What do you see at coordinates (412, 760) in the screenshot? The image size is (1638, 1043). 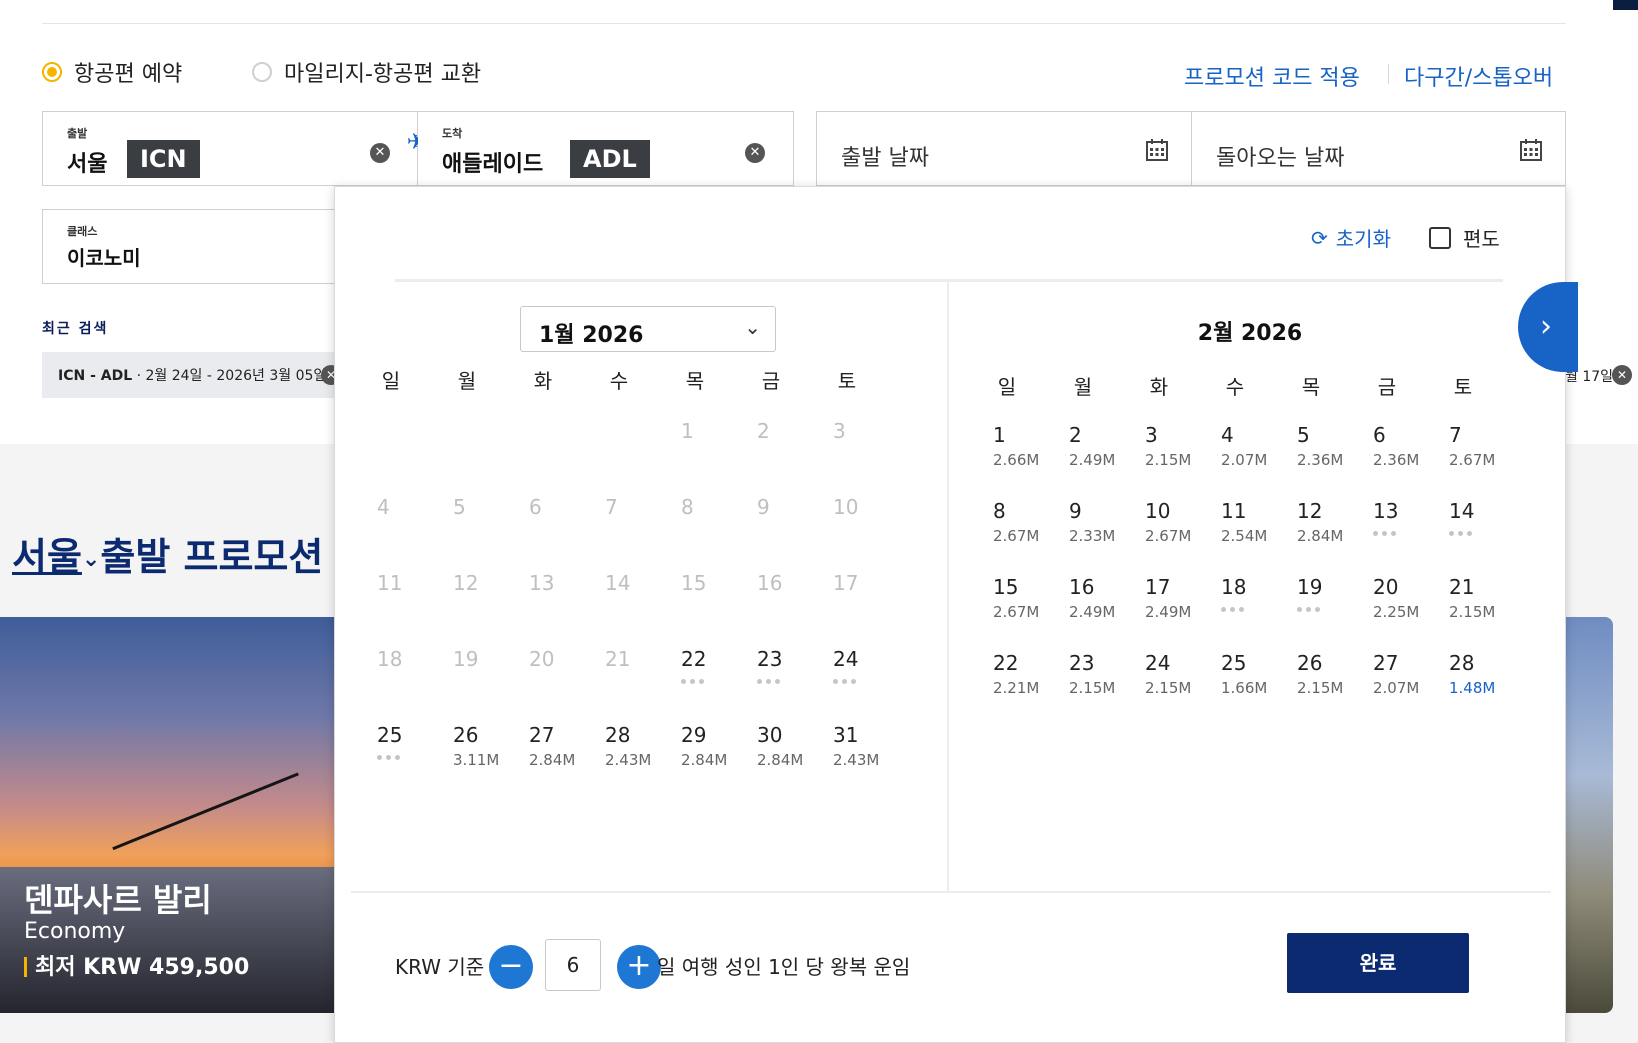 I see `price-loading-icon` at bounding box center [412, 760].